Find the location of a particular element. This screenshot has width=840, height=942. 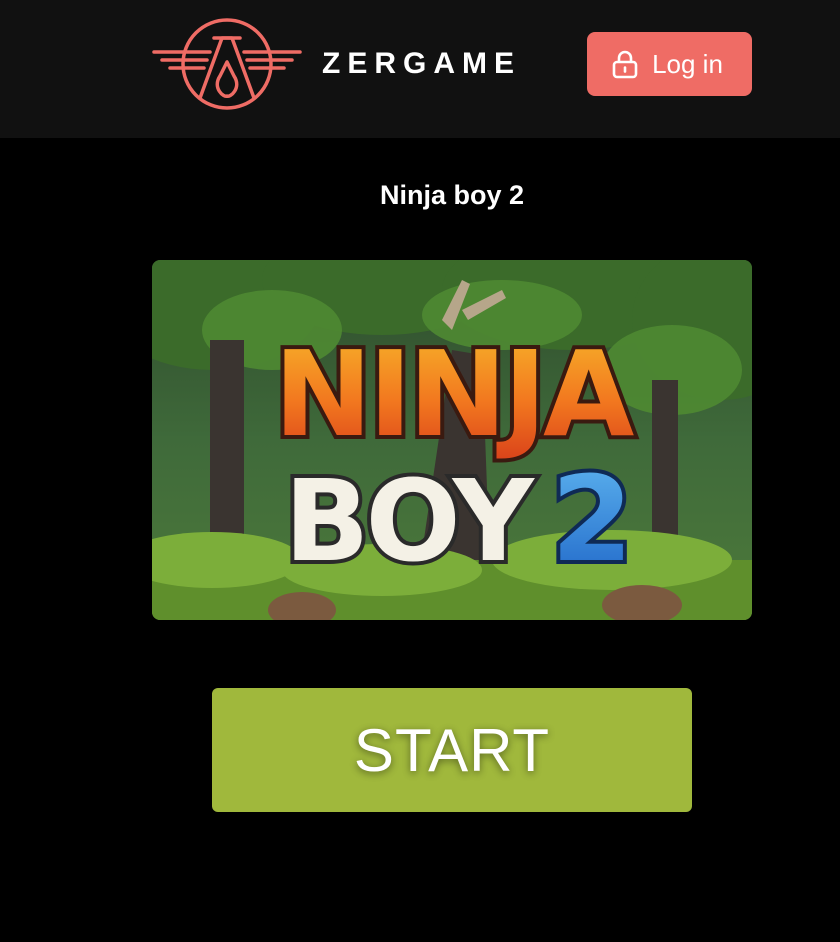

zergame-emblem-icon is located at coordinates (227, 64).